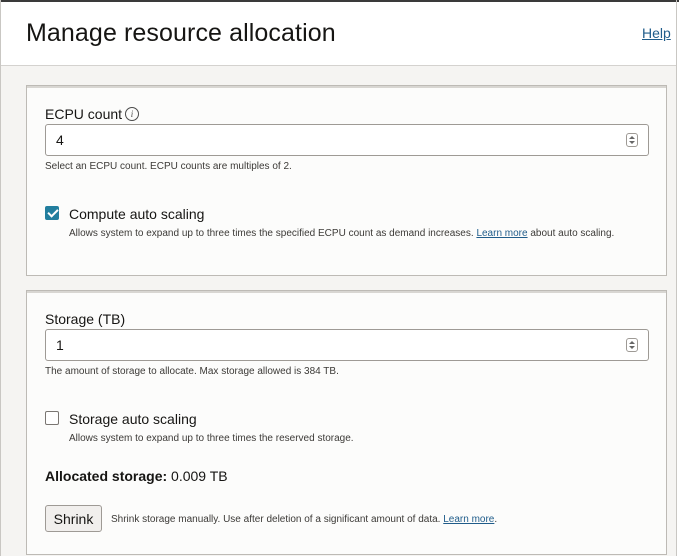 Image resolution: width=679 pixels, height=556 pixels. What do you see at coordinates (496, 519) in the screenshot?
I see `shrink-help-suffix: .` at bounding box center [496, 519].